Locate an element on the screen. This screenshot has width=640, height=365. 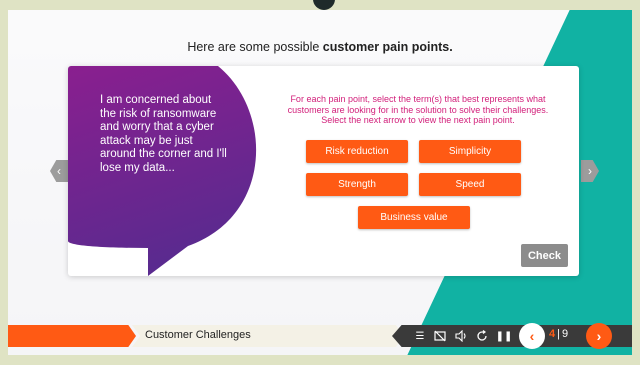
option-speed-button: Speed is located at coordinates (470, 184).